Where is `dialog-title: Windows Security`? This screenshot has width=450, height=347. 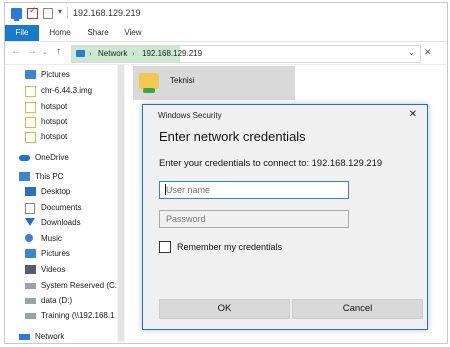 dialog-title: Windows Security is located at coordinates (190, 115).